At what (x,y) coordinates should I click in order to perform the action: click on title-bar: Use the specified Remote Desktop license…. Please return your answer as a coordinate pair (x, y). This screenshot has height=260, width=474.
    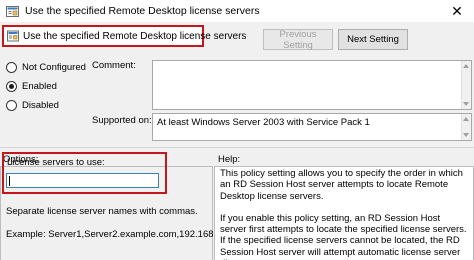
    Looking at the image, I should click on (237, 11).